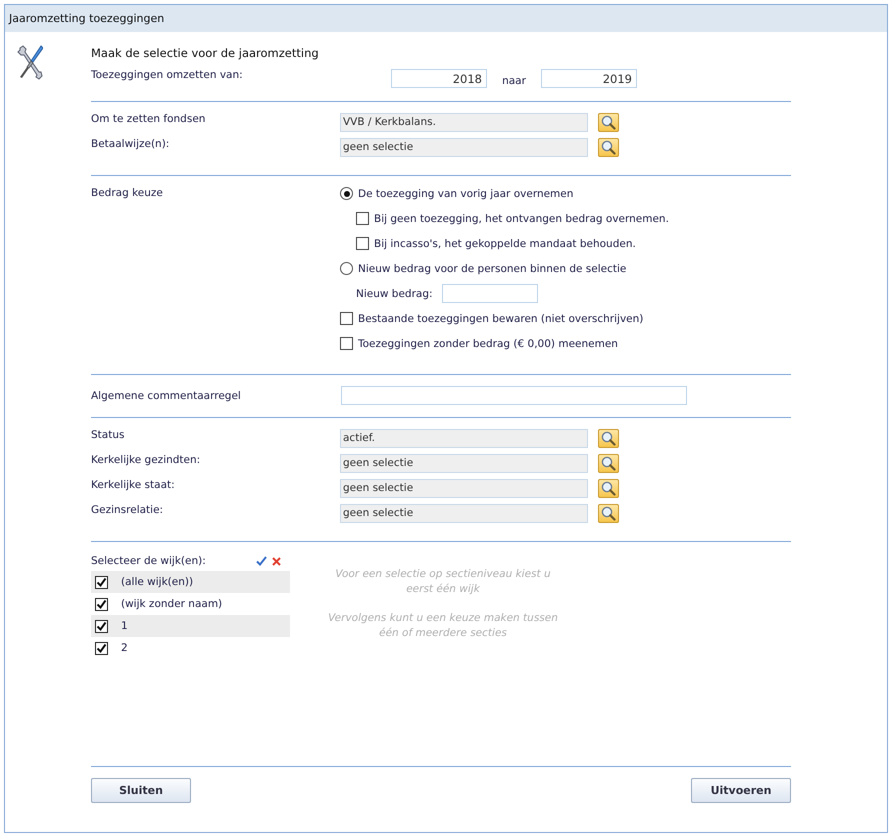 The image size is (893, 837). Describe the element at coordinates (276, 561) in the screenshot. I see `close-icon` at that location.